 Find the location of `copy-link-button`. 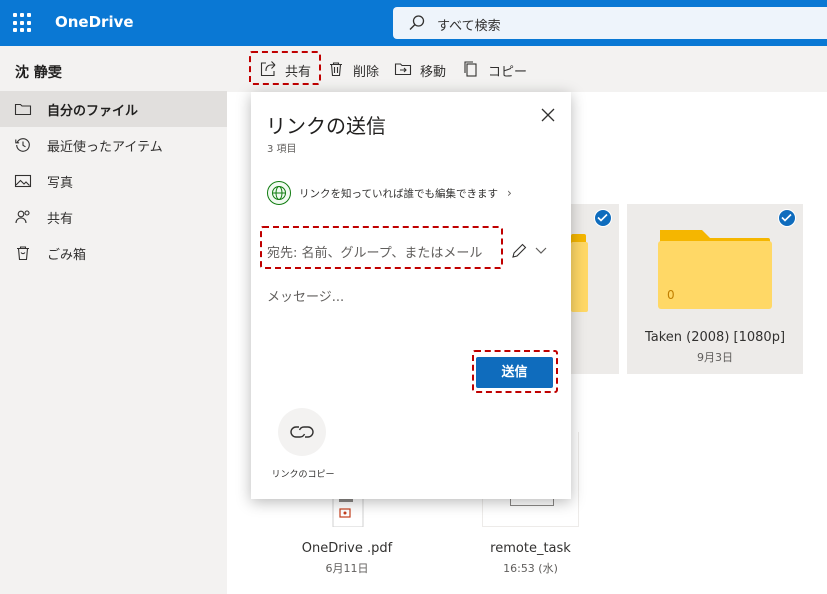

copy-link-button is located at coordinates (302, 432).